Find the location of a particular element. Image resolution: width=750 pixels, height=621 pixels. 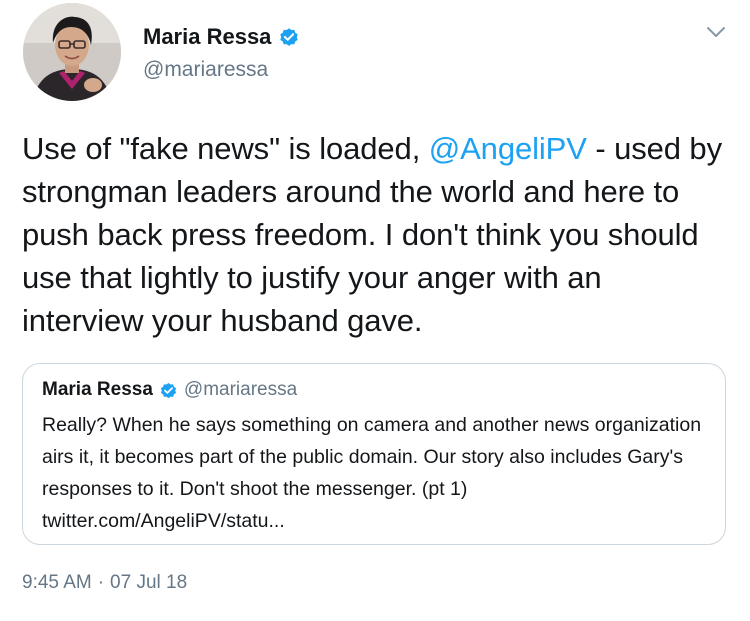

tweet-text-part1: Use of "fake news" is loaded, is located at coordinates (225, 148).